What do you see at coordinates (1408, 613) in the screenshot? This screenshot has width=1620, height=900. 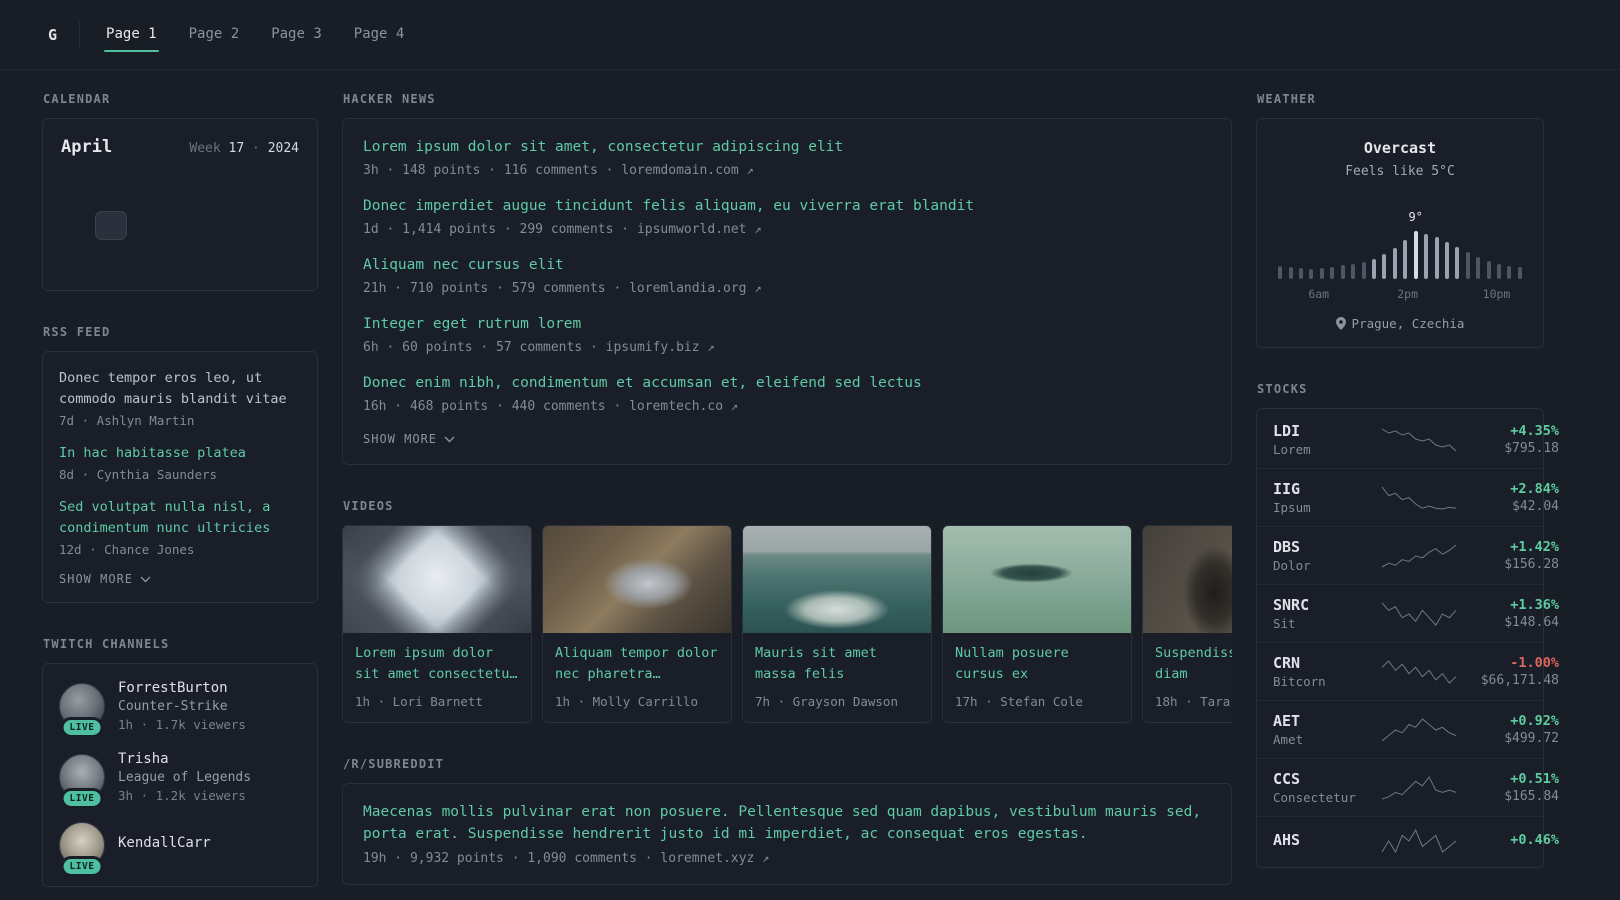 I see `stock-row: SNRC Sit +1.36% $148.64` at bounding box center [1408, 613].